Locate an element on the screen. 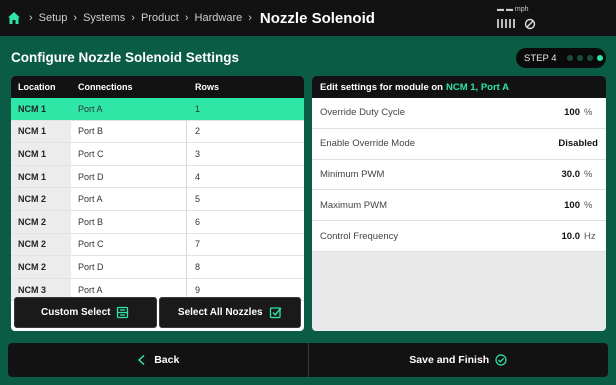 This screenshot has width=616, height=385. setting-unit: Hz is located at coordinates (590, 236).